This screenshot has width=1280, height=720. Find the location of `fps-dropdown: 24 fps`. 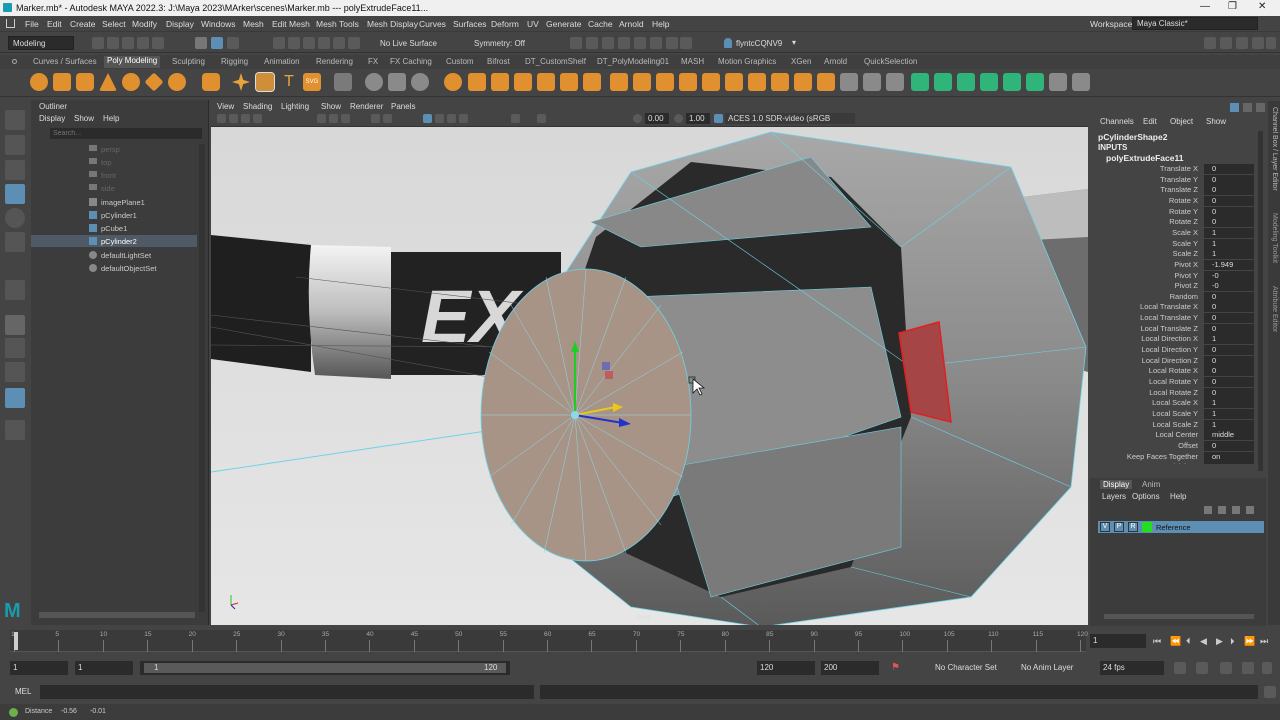

fps-dropdown: 24 fps is located at coordinates (1132, 668).